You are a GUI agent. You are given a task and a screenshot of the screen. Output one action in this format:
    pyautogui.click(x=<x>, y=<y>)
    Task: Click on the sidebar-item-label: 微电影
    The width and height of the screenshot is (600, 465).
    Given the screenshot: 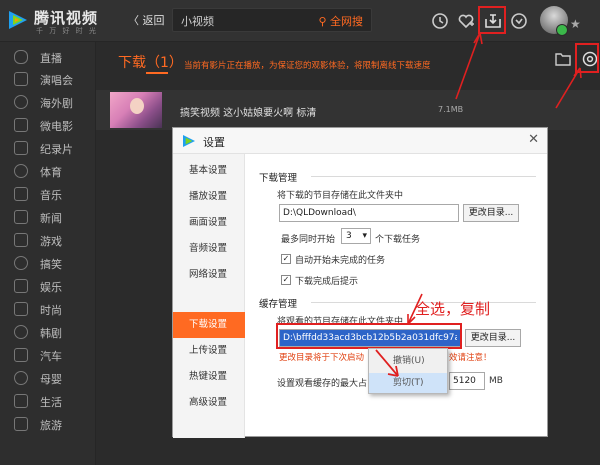 What is the action you would take?
    pyautogui.click(x=56, y=126)
    